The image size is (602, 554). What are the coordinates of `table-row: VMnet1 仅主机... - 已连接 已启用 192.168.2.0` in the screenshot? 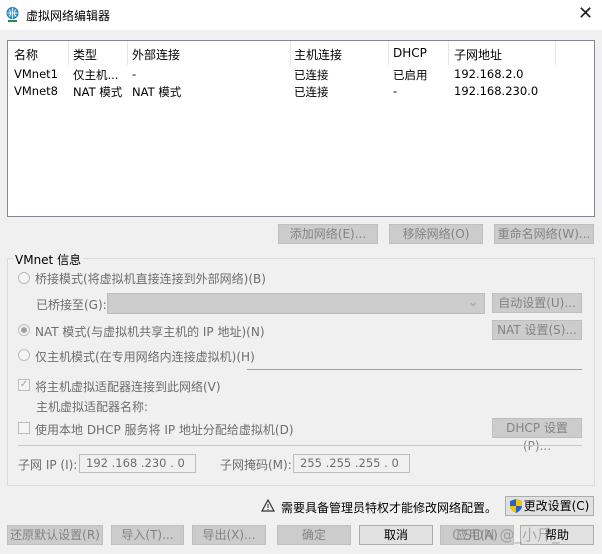 It's located at (301, 75).